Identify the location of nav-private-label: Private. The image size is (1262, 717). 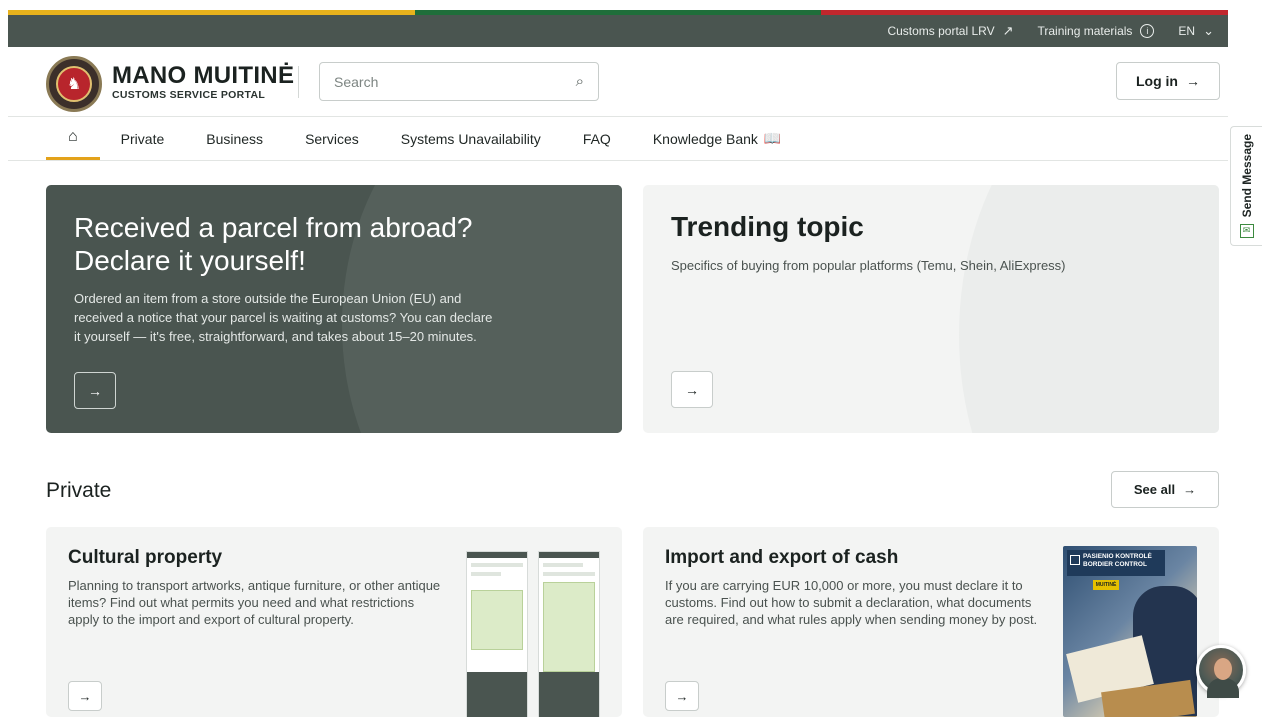
(142, 138).